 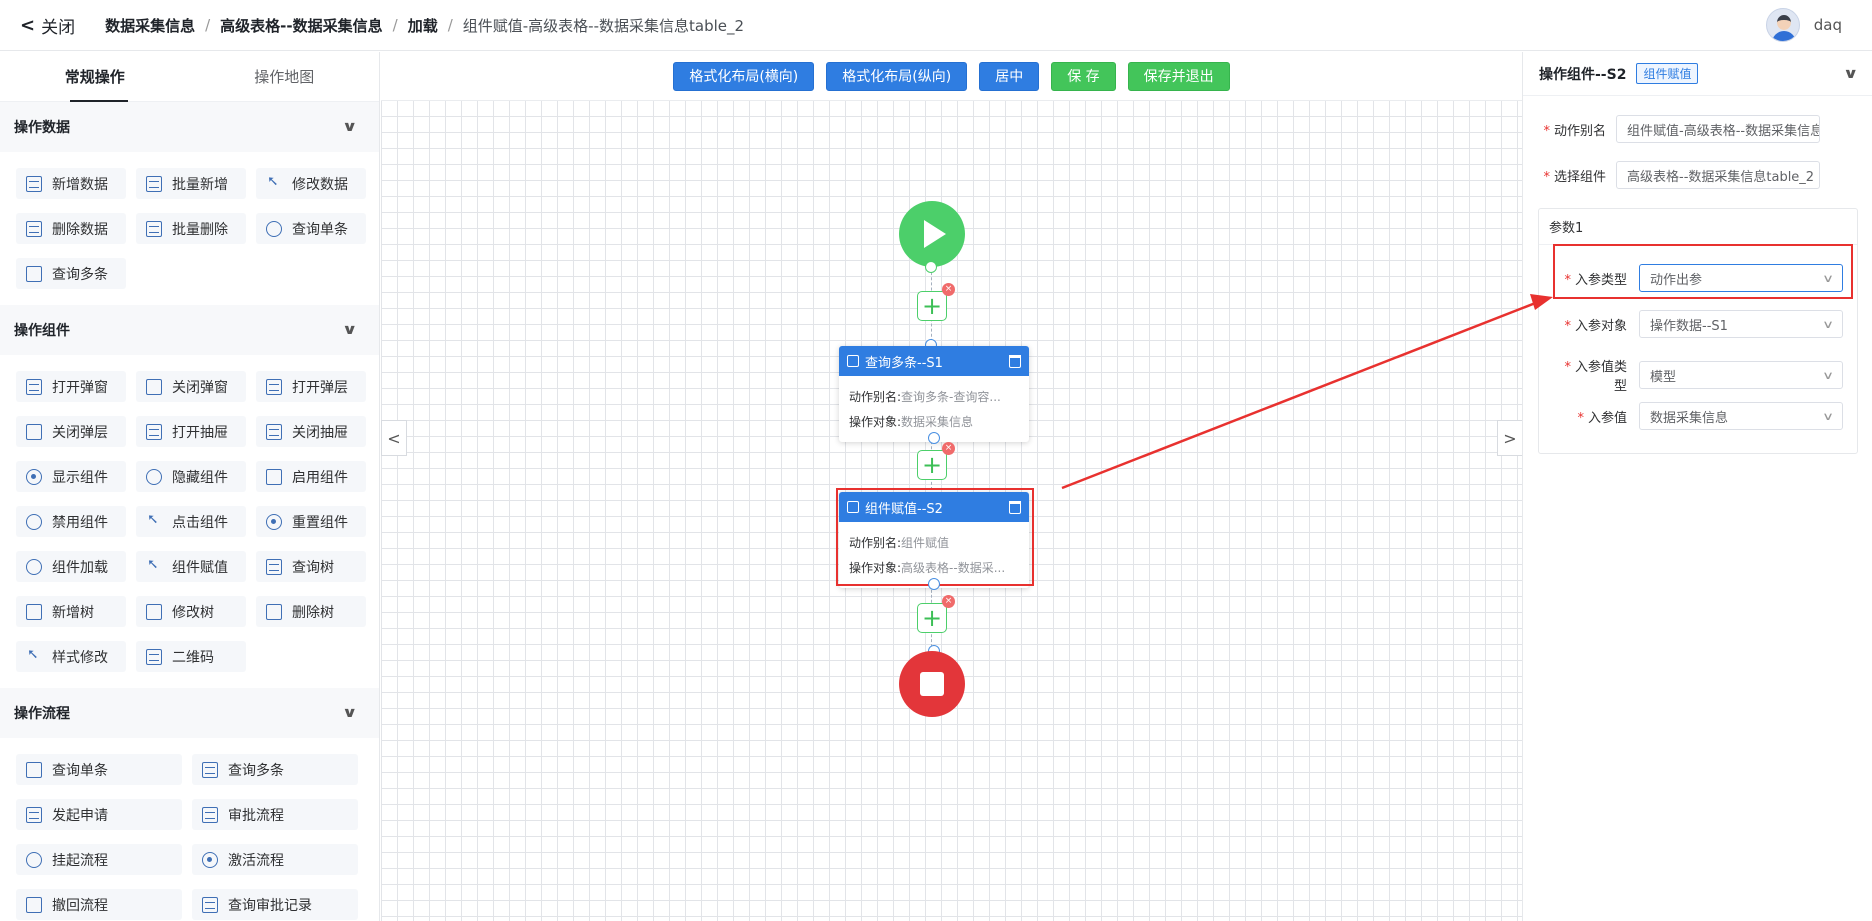 I want to click on action-item: 新增数据, so click(x=71, y=183).